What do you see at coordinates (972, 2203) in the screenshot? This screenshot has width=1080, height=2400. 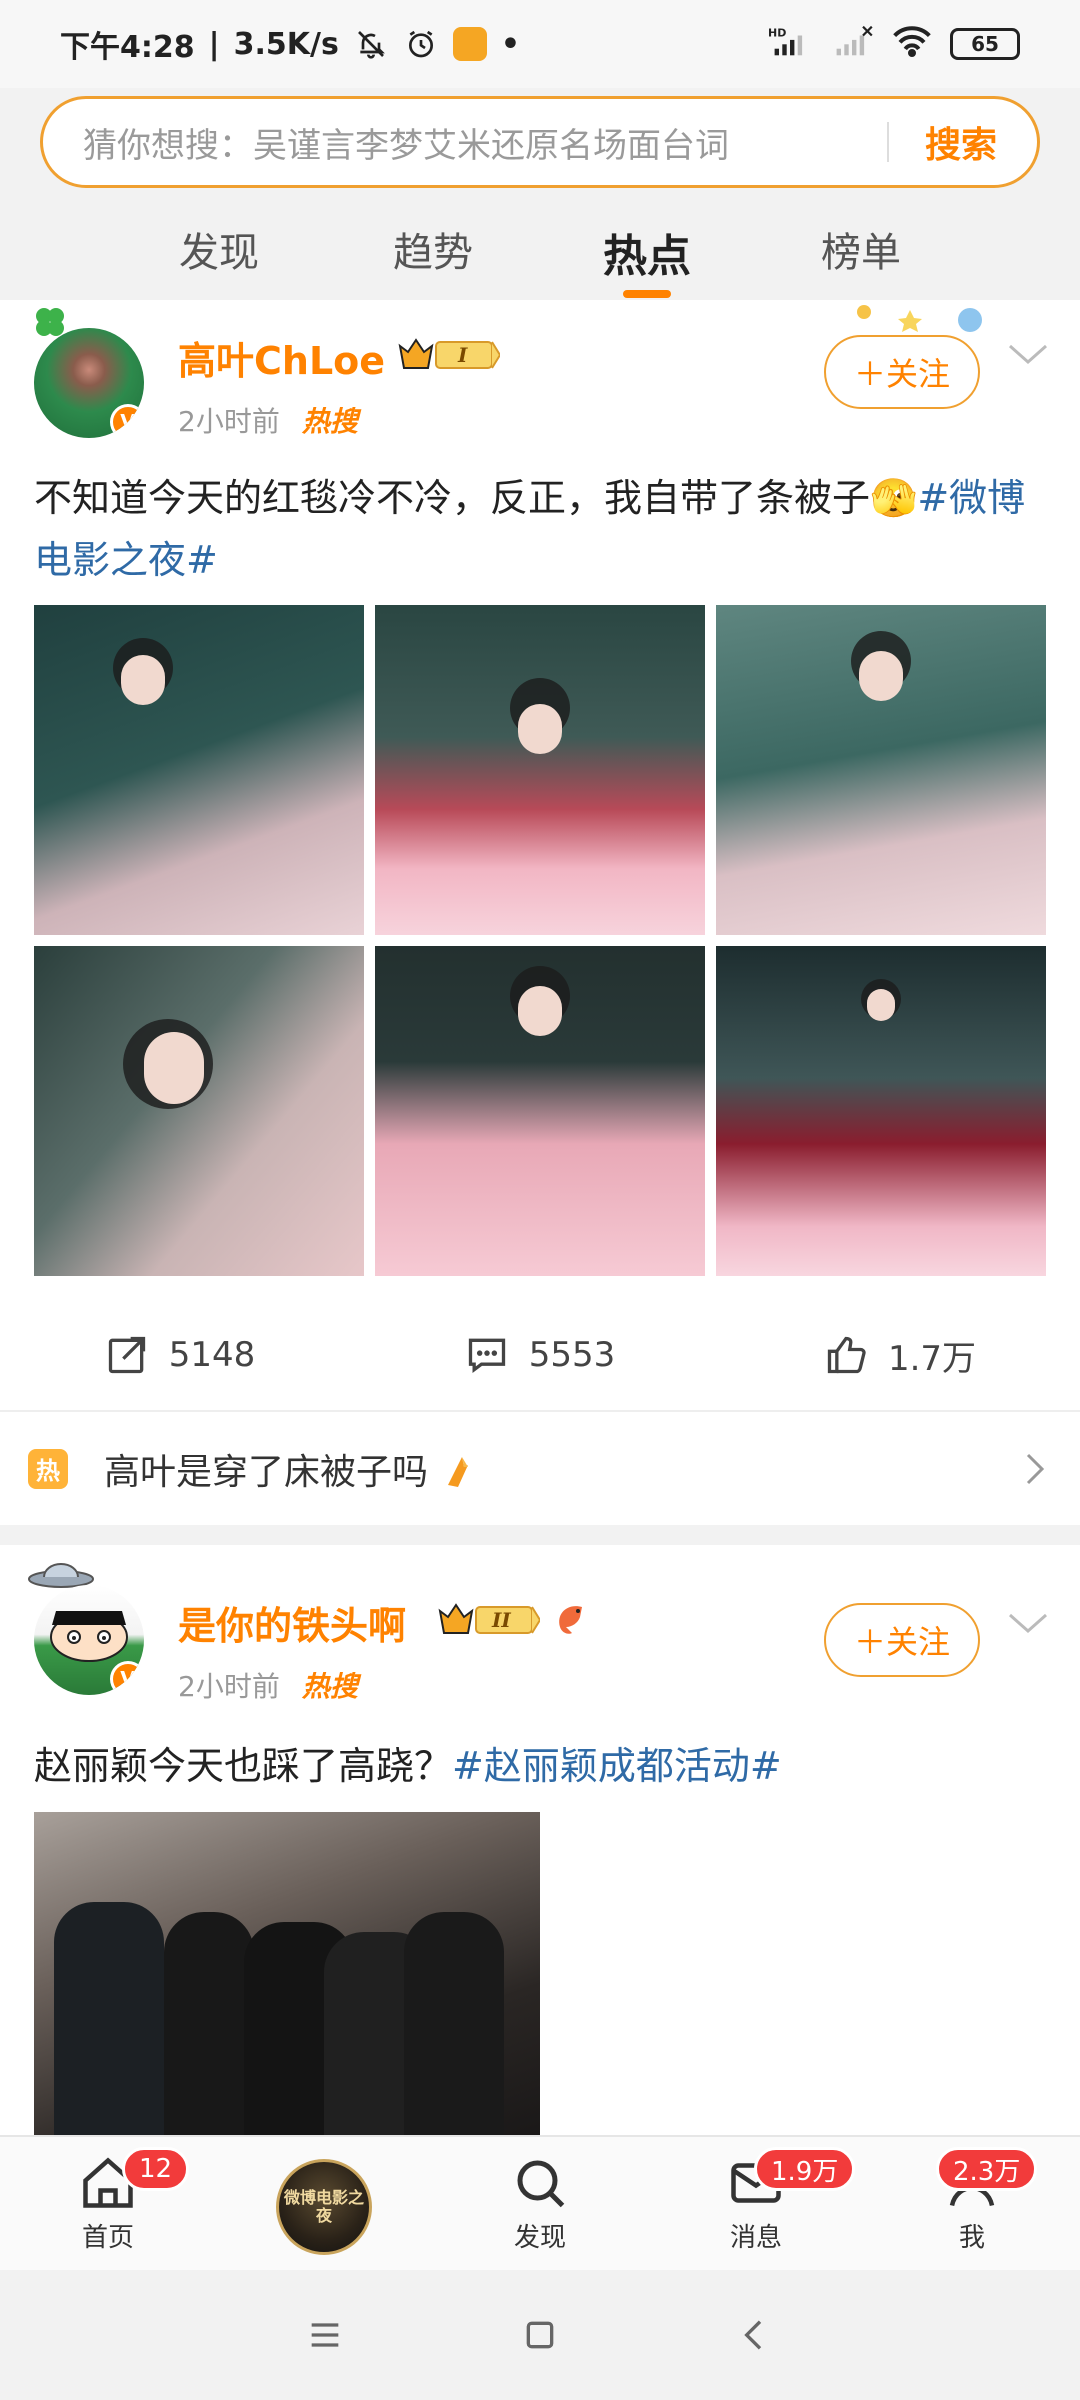 I see `nav-profile: 我 2.3万` at bounding box center [972, 2203].